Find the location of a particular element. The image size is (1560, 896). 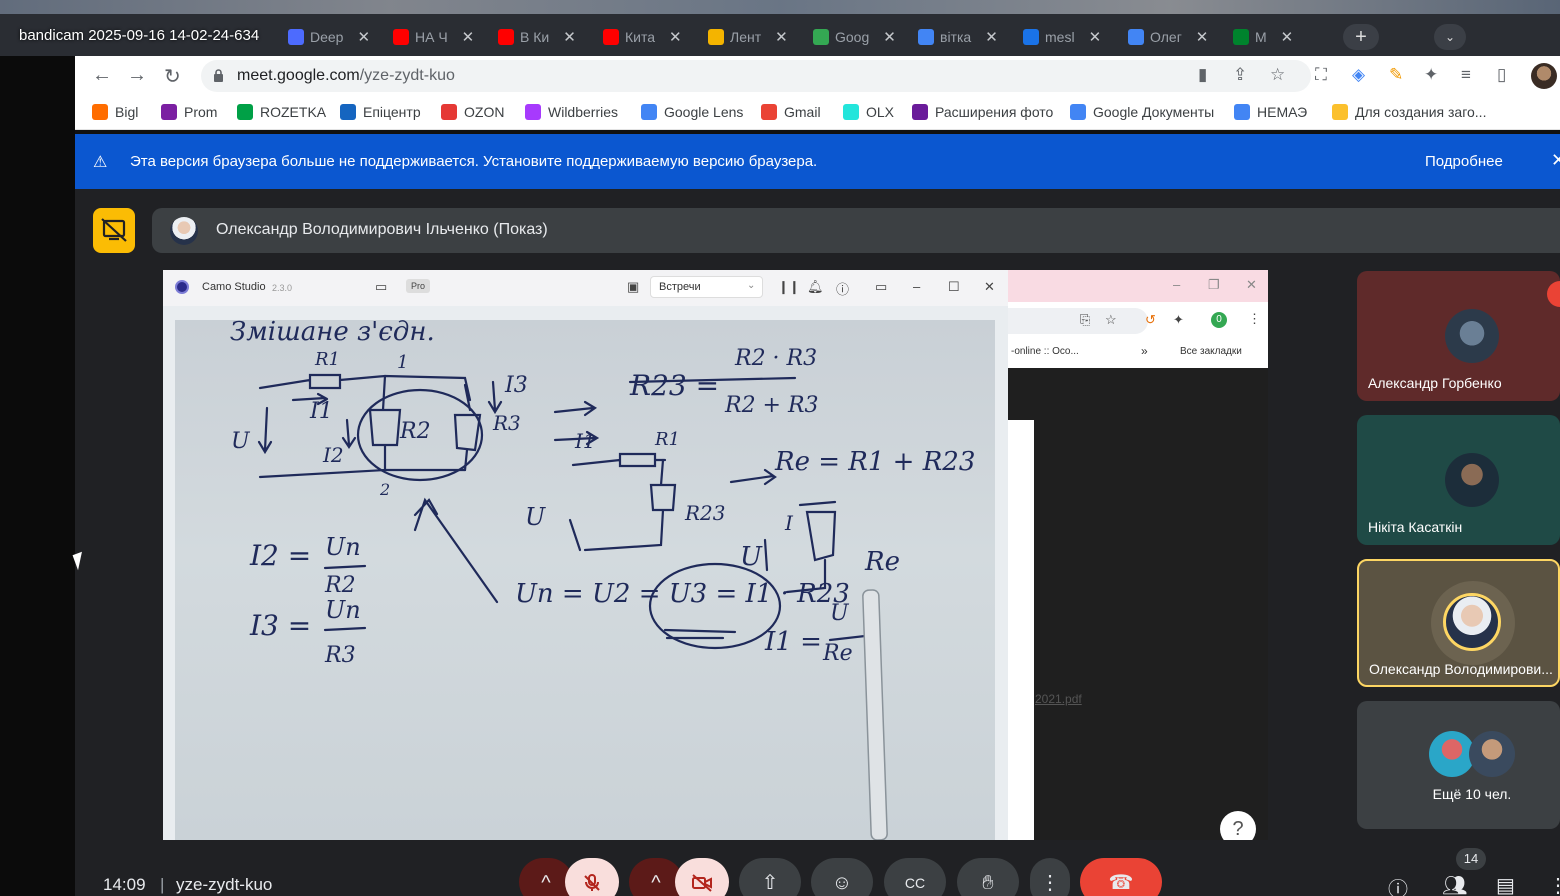

shared-menu-icon: ⋮ is located at coordinates (1254, 318).